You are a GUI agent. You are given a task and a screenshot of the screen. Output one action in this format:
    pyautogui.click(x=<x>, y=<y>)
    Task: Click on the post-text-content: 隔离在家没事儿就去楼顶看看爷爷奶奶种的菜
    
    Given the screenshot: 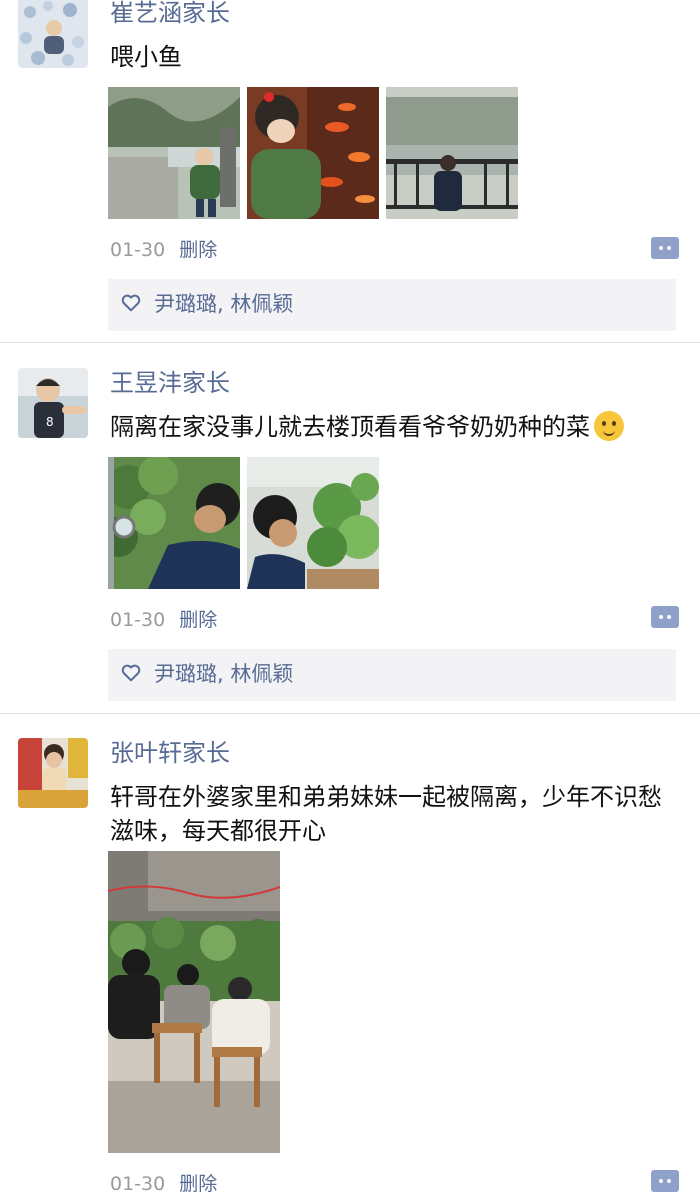 What is the action you would take?
    pyautogui.click(x=350, y=427)
    